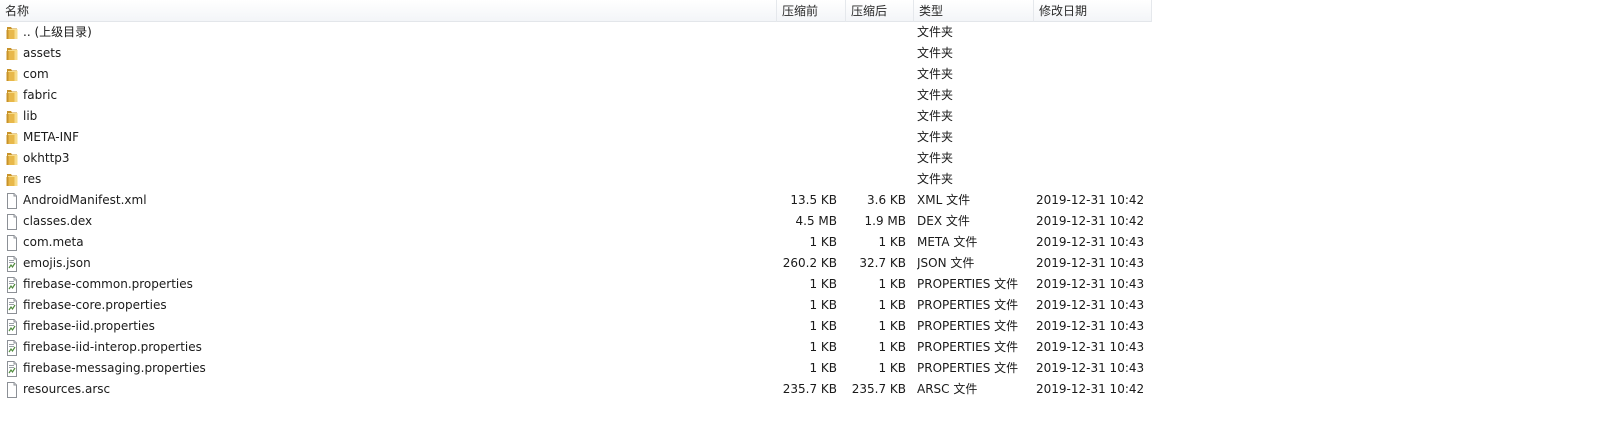 The image size is (1622, 428). Describe the element at coordinates (389, 116) in the screenshot. I see `cell-name: lib` at that location.